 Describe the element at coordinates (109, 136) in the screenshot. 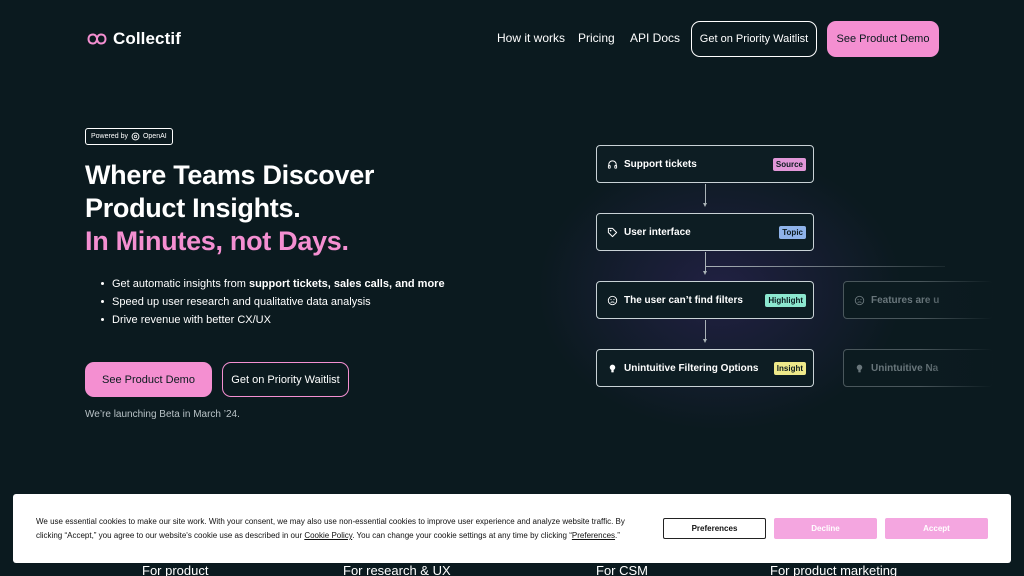

I see `badge-prefix: Powered by` at that location.